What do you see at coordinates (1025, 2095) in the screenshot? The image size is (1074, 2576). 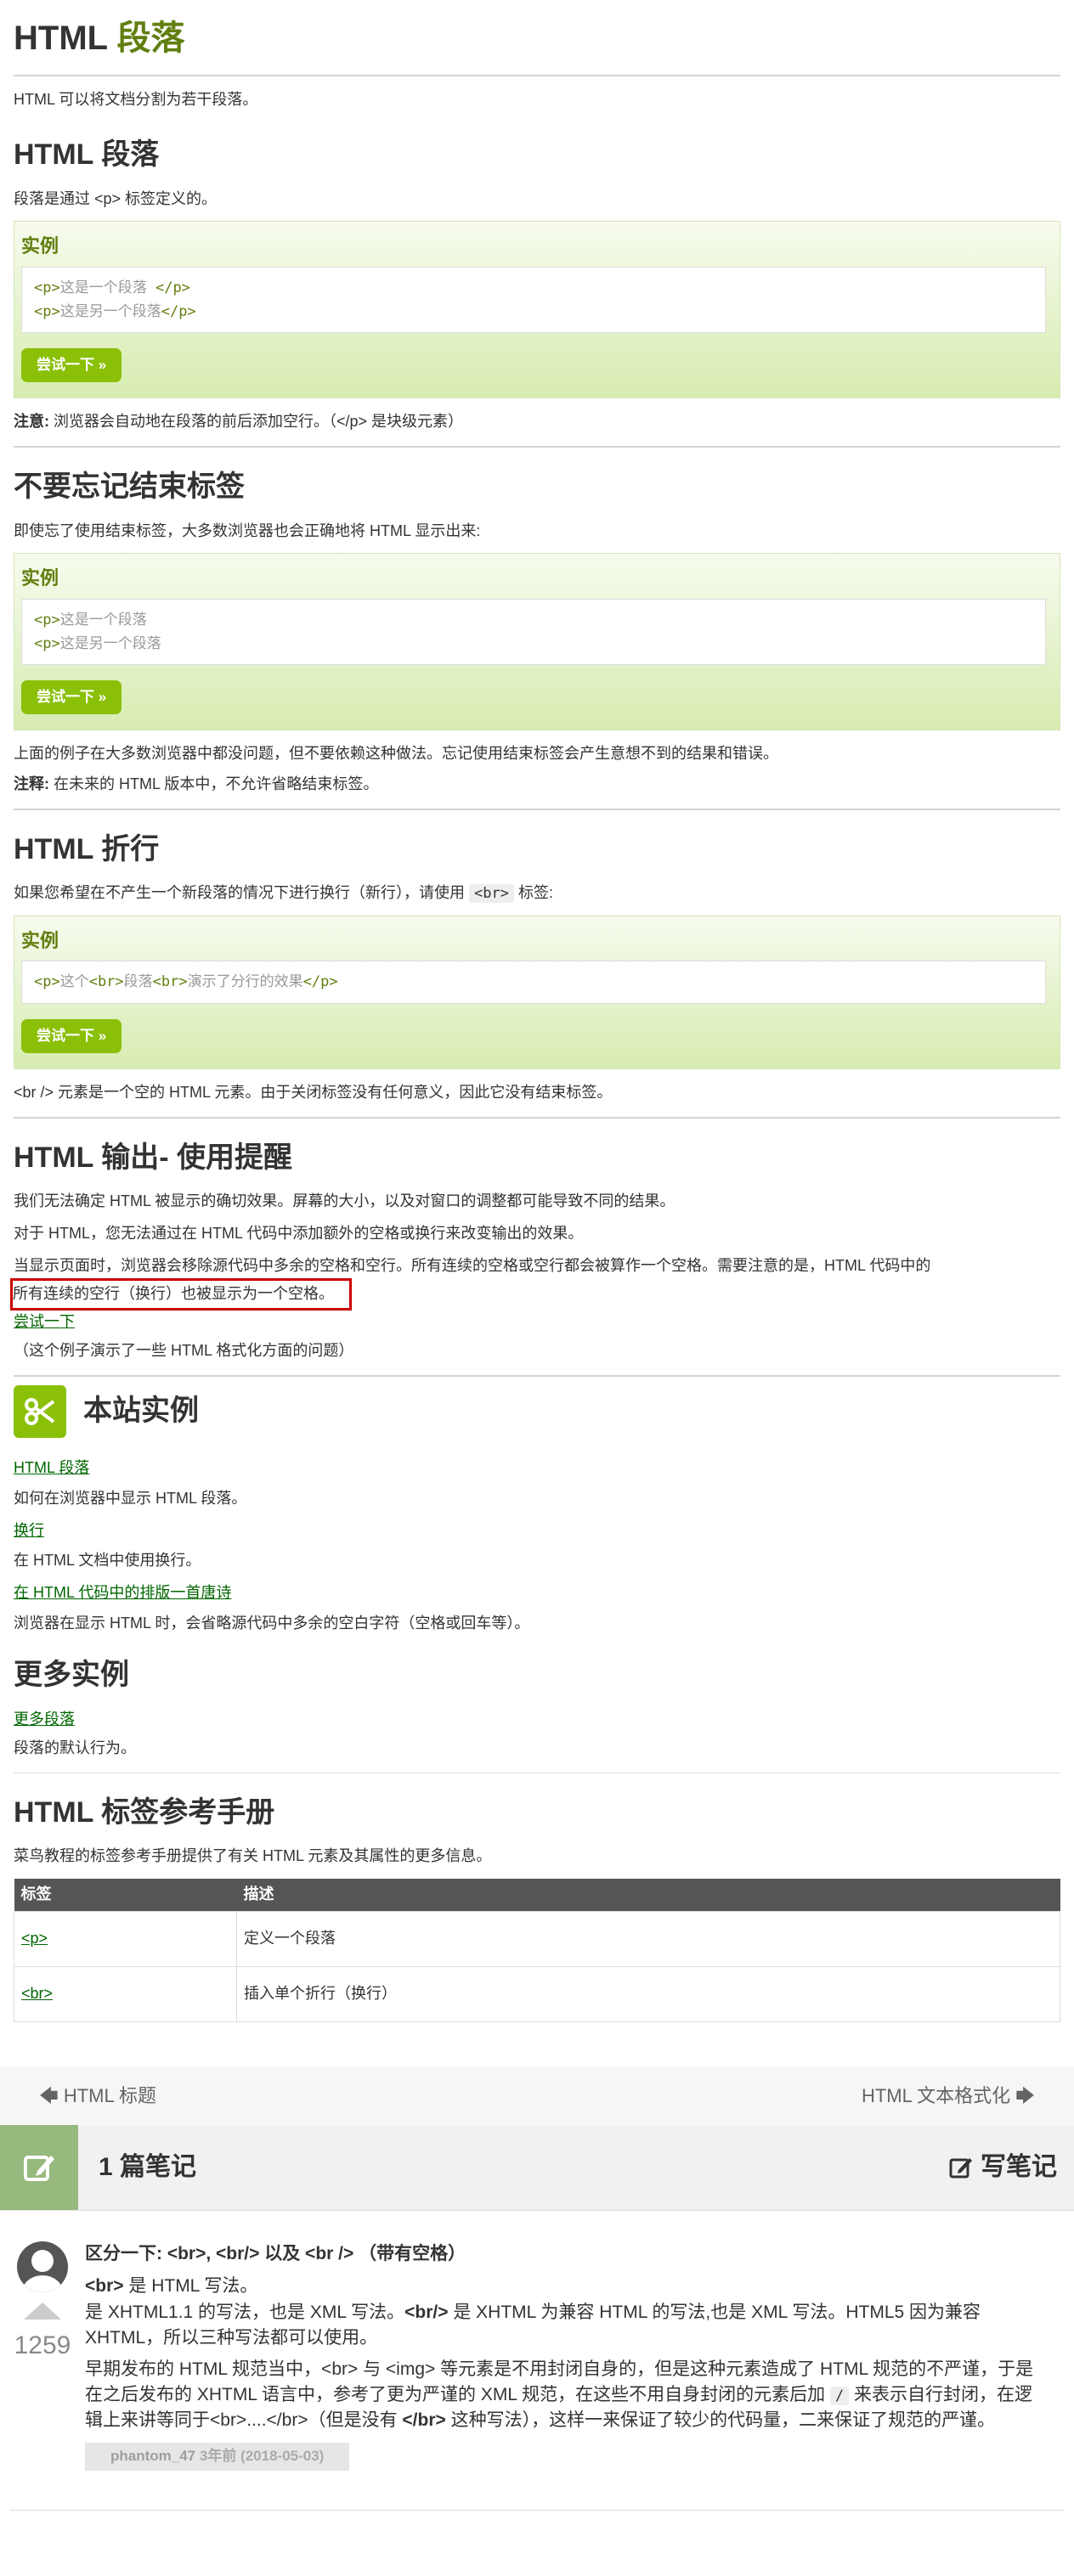 I see `arrow-right-icon: 🡆` at bounding box center [1025, 2095].